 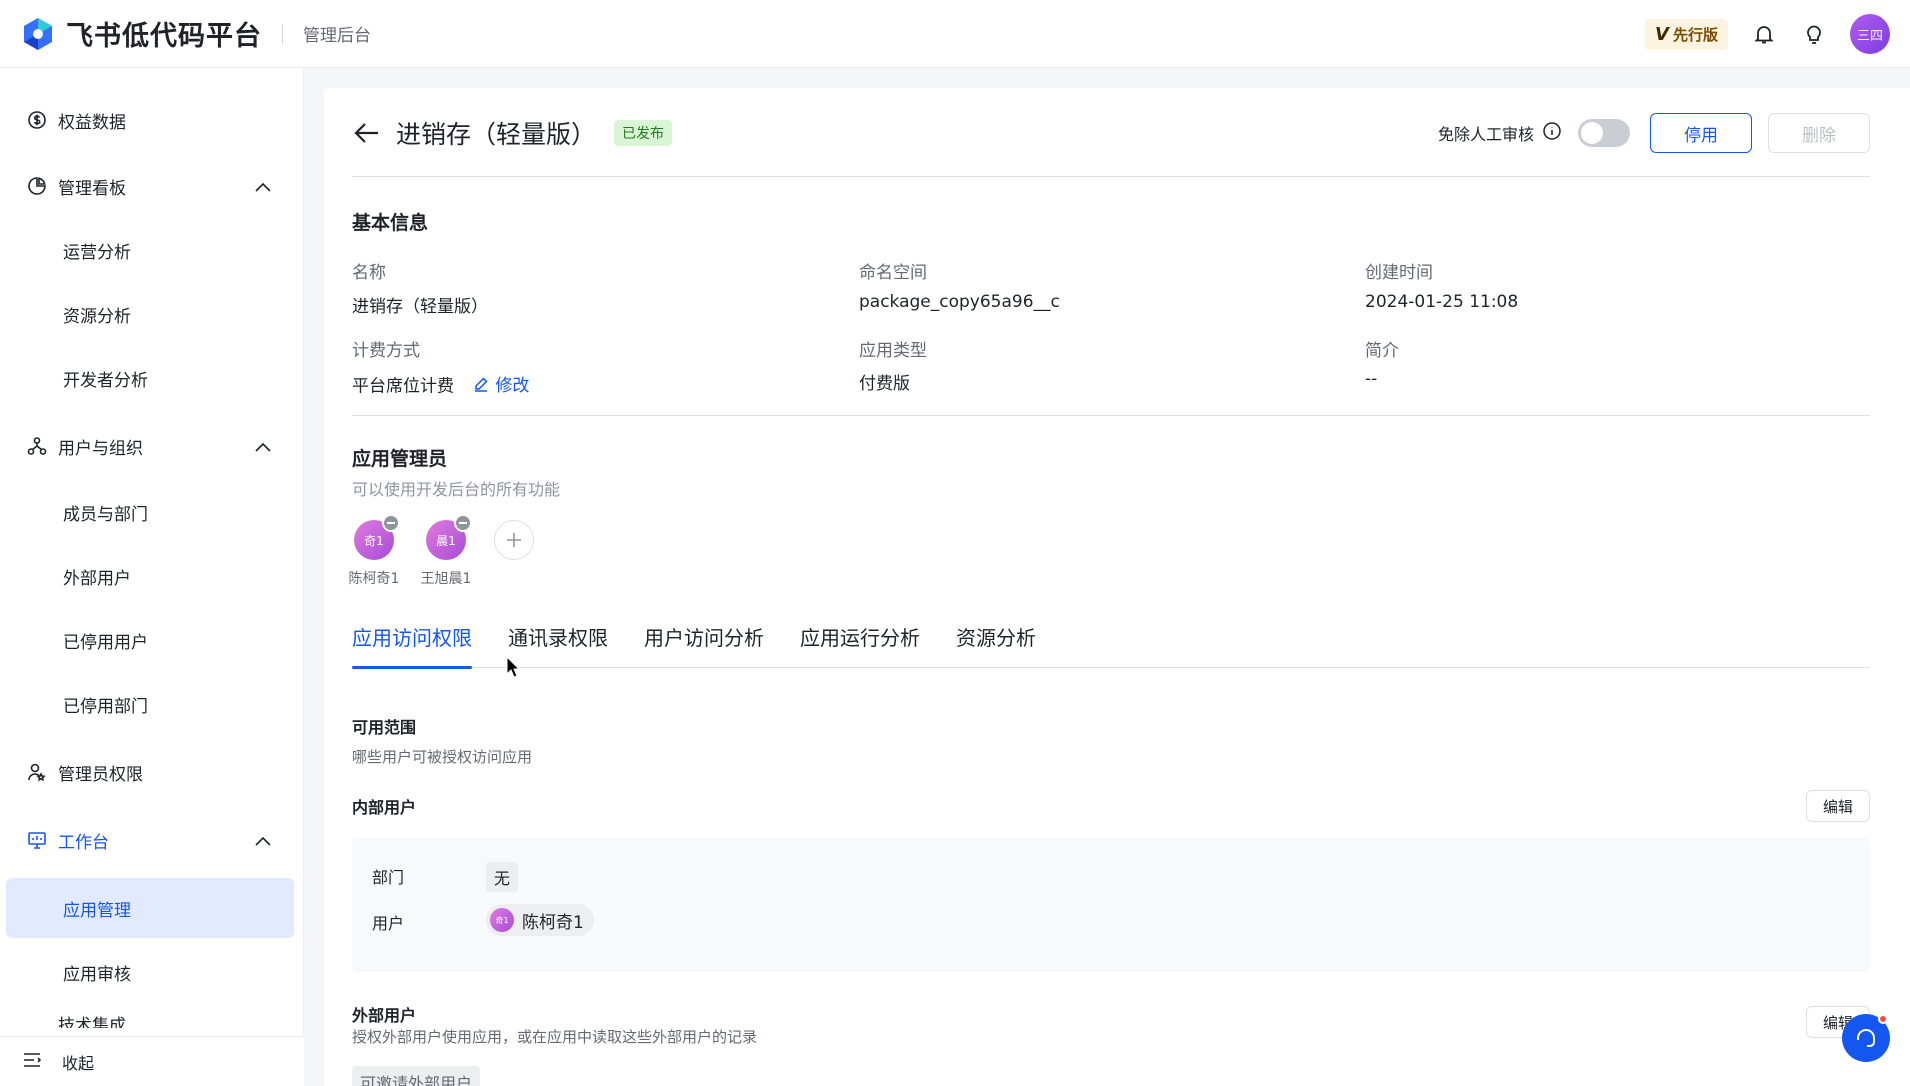 What do you see at coordinates (92, 122) in the screenshot?
I see `sidebar-item-label: 权益数据` at bounding box center [92, 122].